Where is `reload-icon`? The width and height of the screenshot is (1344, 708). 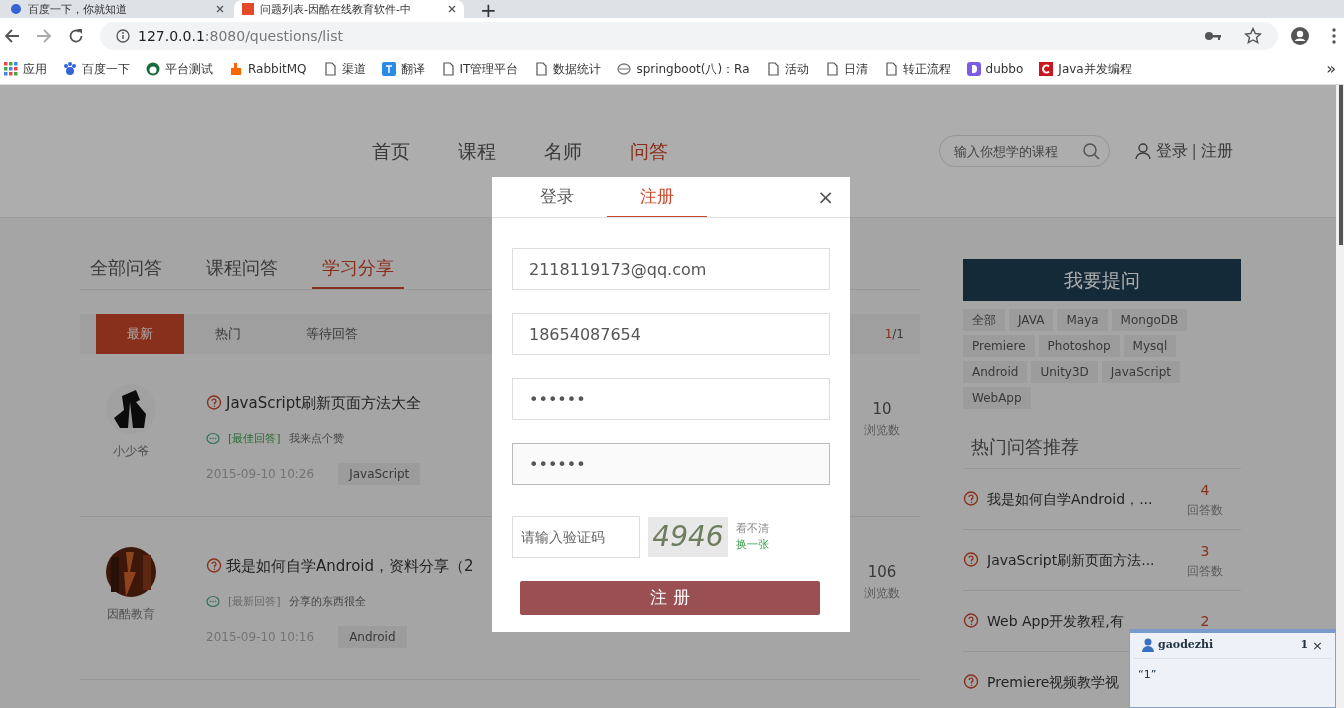 reload-icon is located at coordinates (76, 36).